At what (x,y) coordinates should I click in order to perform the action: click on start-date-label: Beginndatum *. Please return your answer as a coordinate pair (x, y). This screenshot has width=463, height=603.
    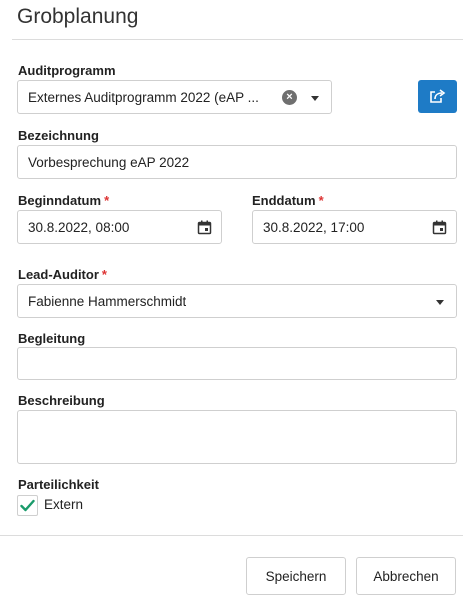
    Looking at the image, I should click on (63, 200).